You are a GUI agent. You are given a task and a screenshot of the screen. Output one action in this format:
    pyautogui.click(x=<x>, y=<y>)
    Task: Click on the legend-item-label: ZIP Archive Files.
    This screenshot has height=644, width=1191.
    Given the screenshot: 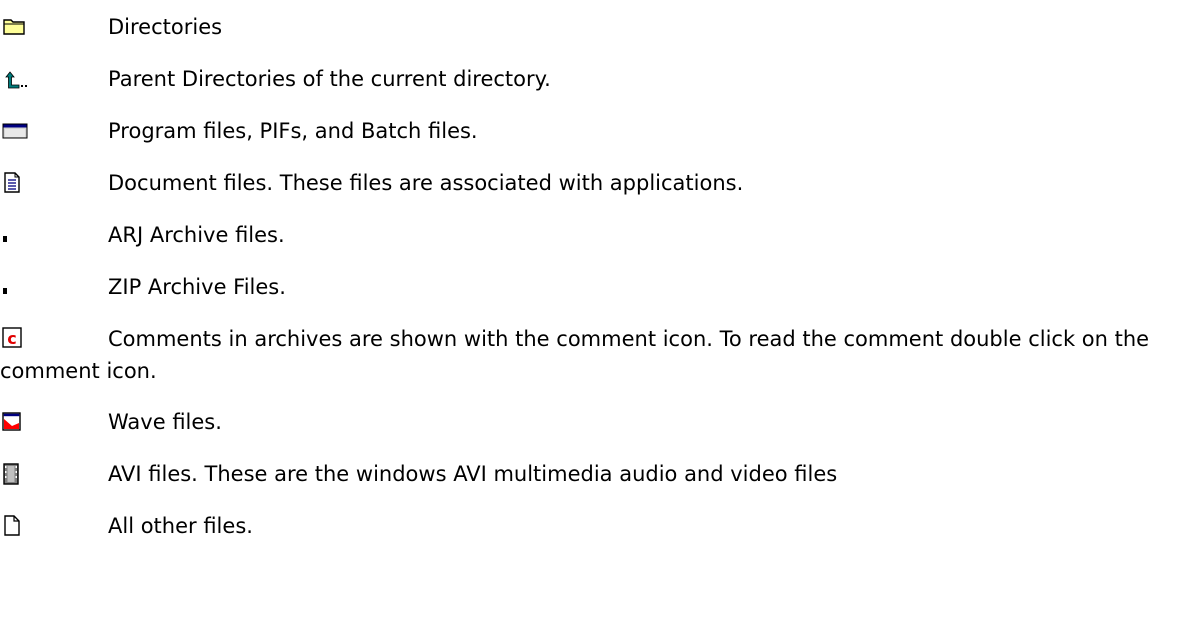 What is the action you would take?
    pyautogui.click(x=197, y=287)
    